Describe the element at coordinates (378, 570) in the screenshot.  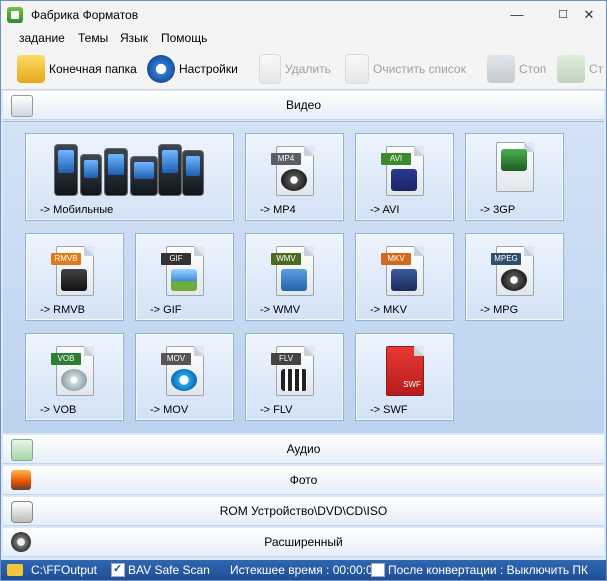
I see `after-convert-checkbox` at that location.